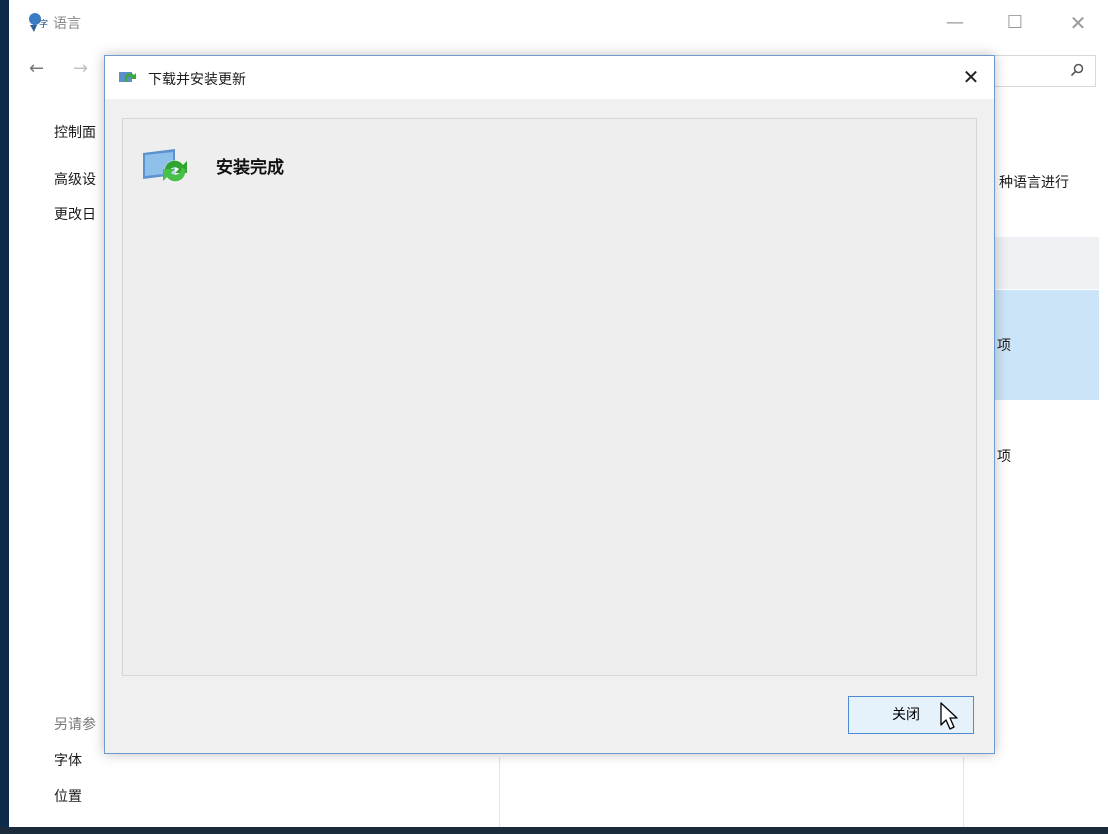 The height and width of the screenshot is (834, 1108). Describe the element at coordinates (250, 168) in the screenshot. I see `install-complete-status: 安装完成` at that location.